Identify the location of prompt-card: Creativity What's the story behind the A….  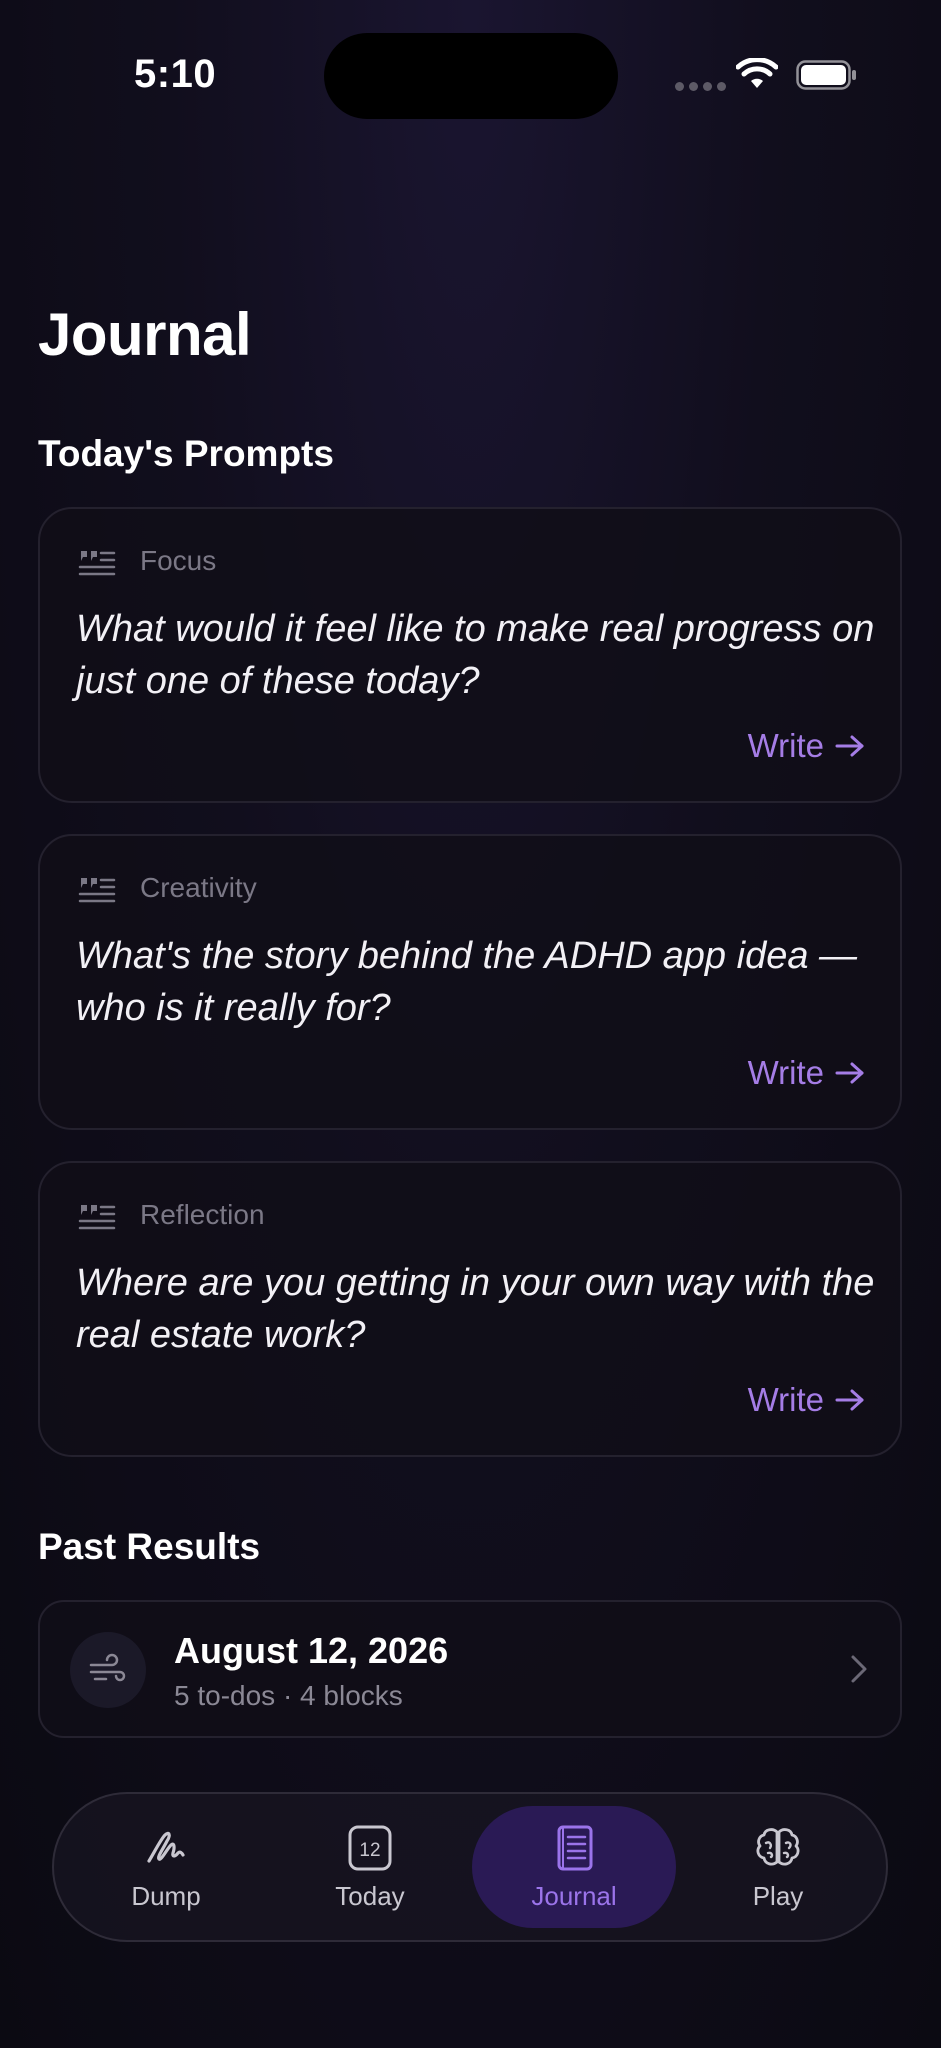
(470, 982).